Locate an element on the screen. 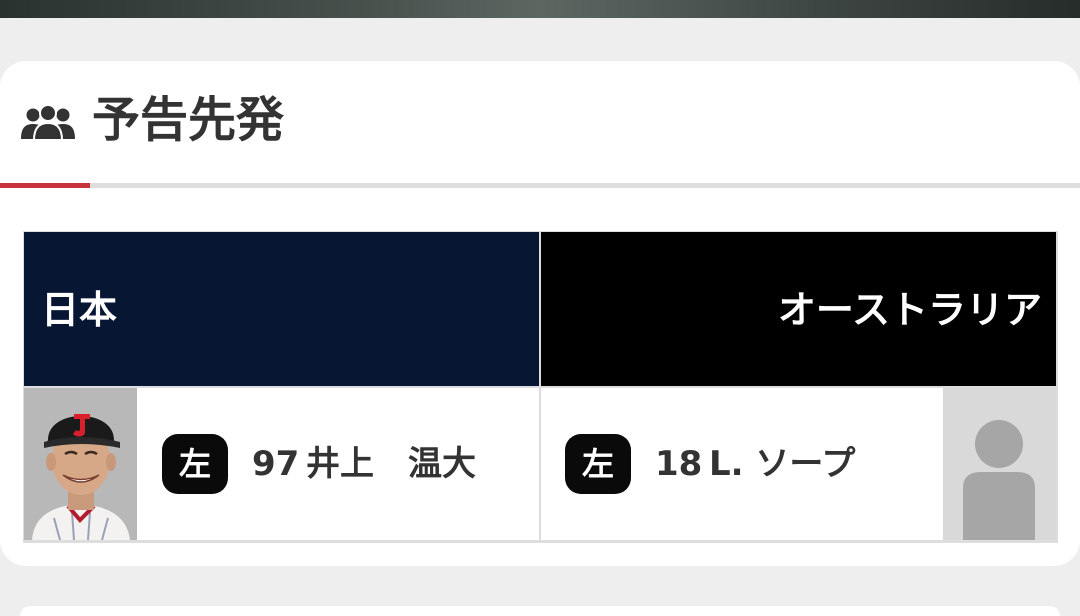 This screenshot has height=616, width=1080. pitcher-number: 18 is located at coordinates (679, 464).